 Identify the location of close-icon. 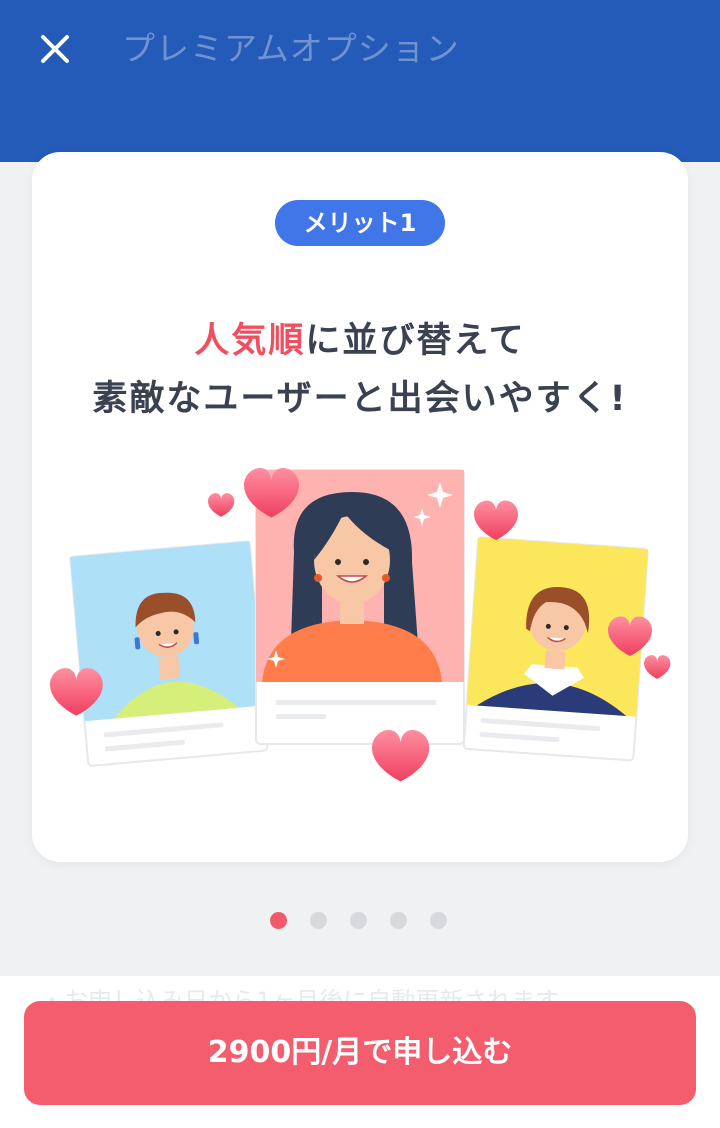
(55, 49).